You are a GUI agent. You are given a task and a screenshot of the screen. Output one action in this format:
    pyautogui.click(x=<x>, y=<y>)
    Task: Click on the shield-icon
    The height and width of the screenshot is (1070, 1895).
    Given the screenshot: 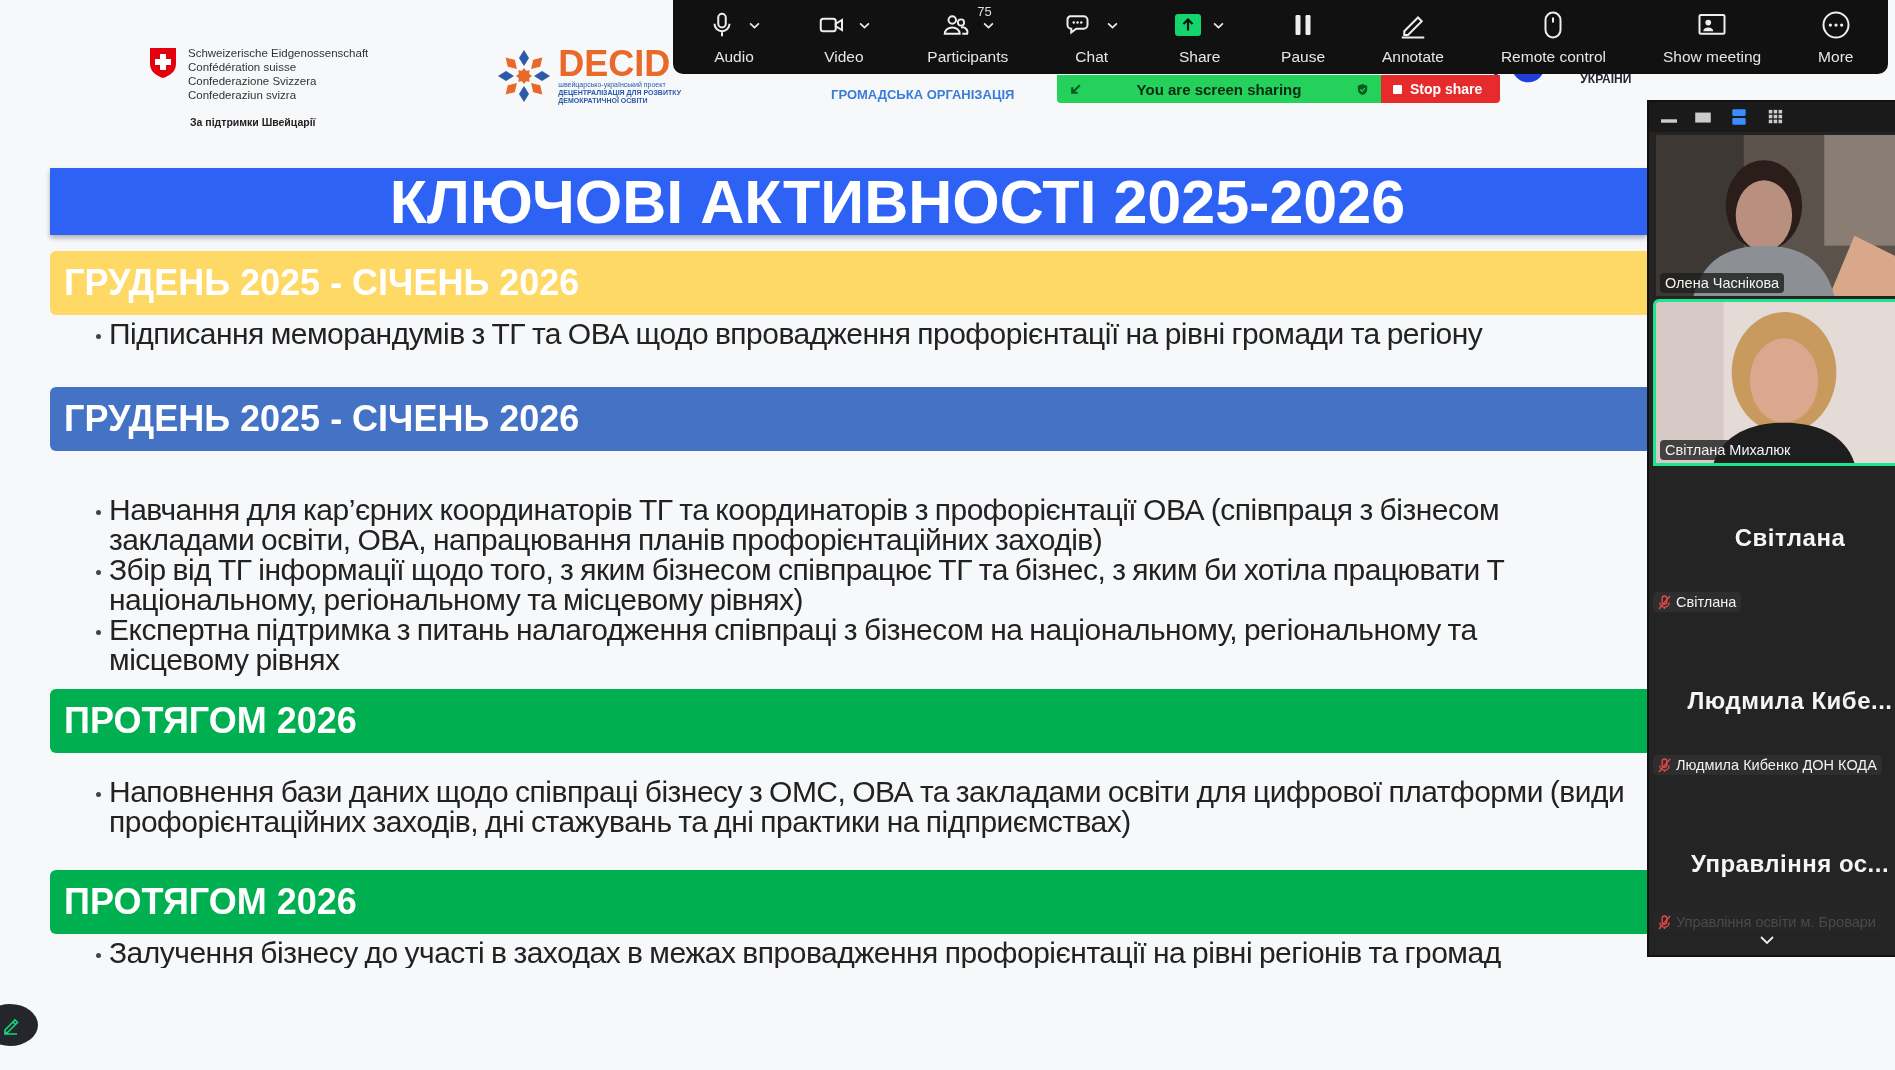 What is the action you would take?
    pyautogui.click(x=1362, y=89)
    